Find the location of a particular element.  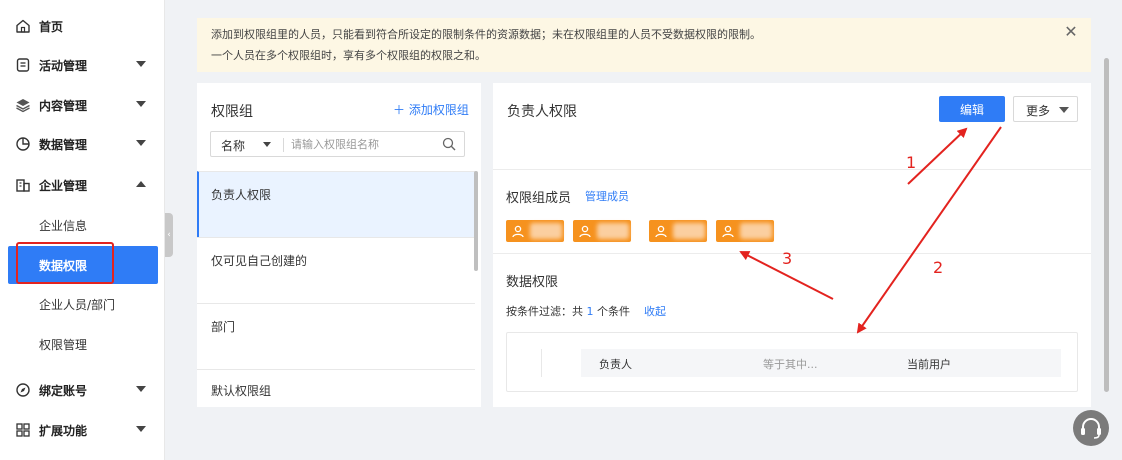

headset-icon is located at coordinates (1091, 428).